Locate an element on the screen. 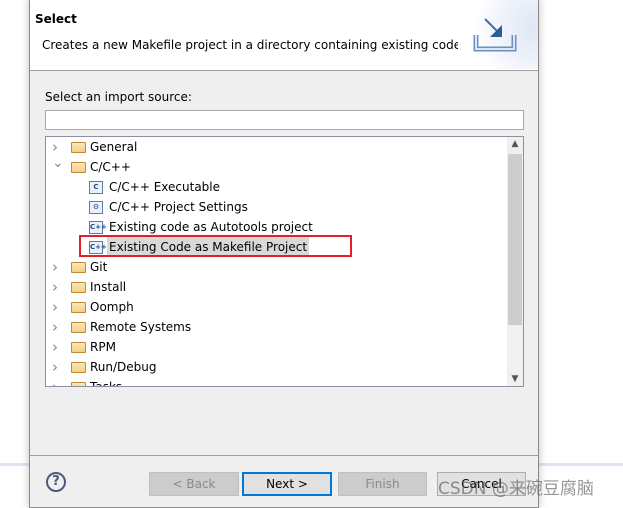  import-source-label: Select an import source: is located at coordinates (118, 97).